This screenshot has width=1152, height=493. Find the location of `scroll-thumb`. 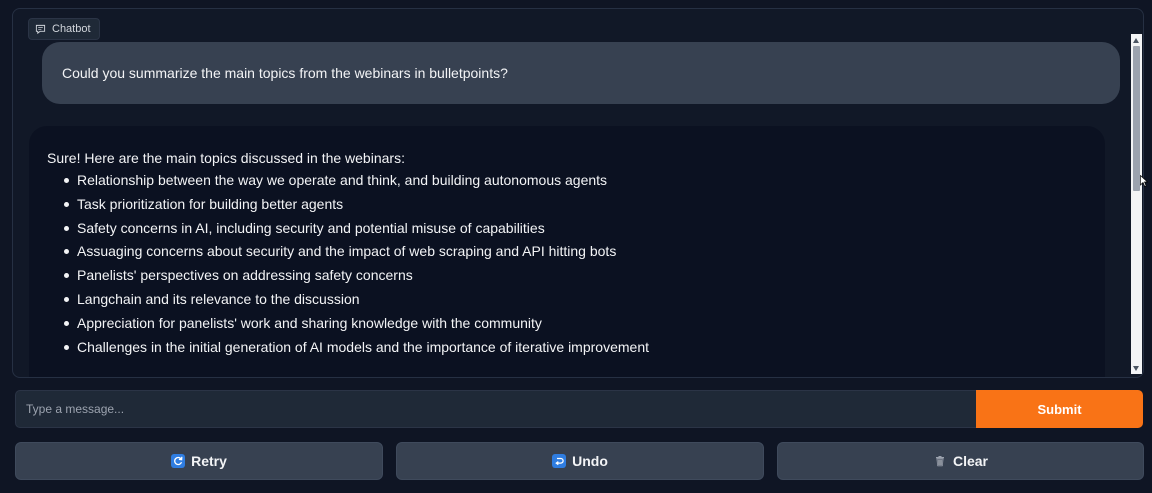

scroll-thumb is located at coordinates (1136, 118).